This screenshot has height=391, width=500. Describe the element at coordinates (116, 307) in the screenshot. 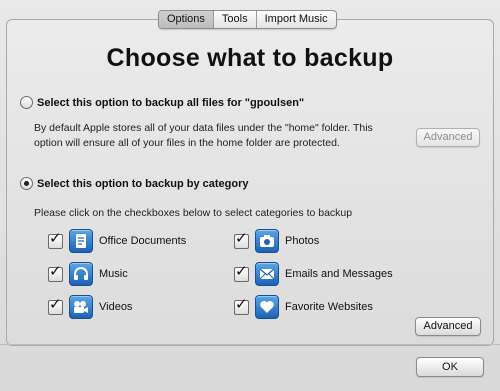

I see `videos-label: Videos` at that location.